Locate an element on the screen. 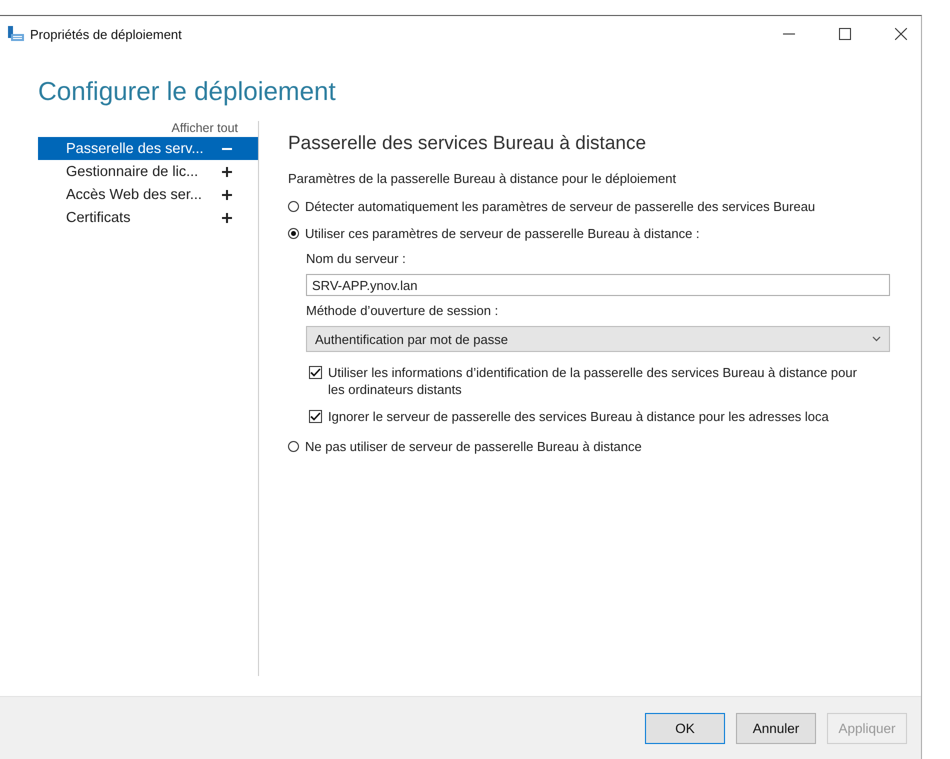 This screenshot has width=950, height=759. sidebar-item: Certificats is located at coordinates (148, 217).